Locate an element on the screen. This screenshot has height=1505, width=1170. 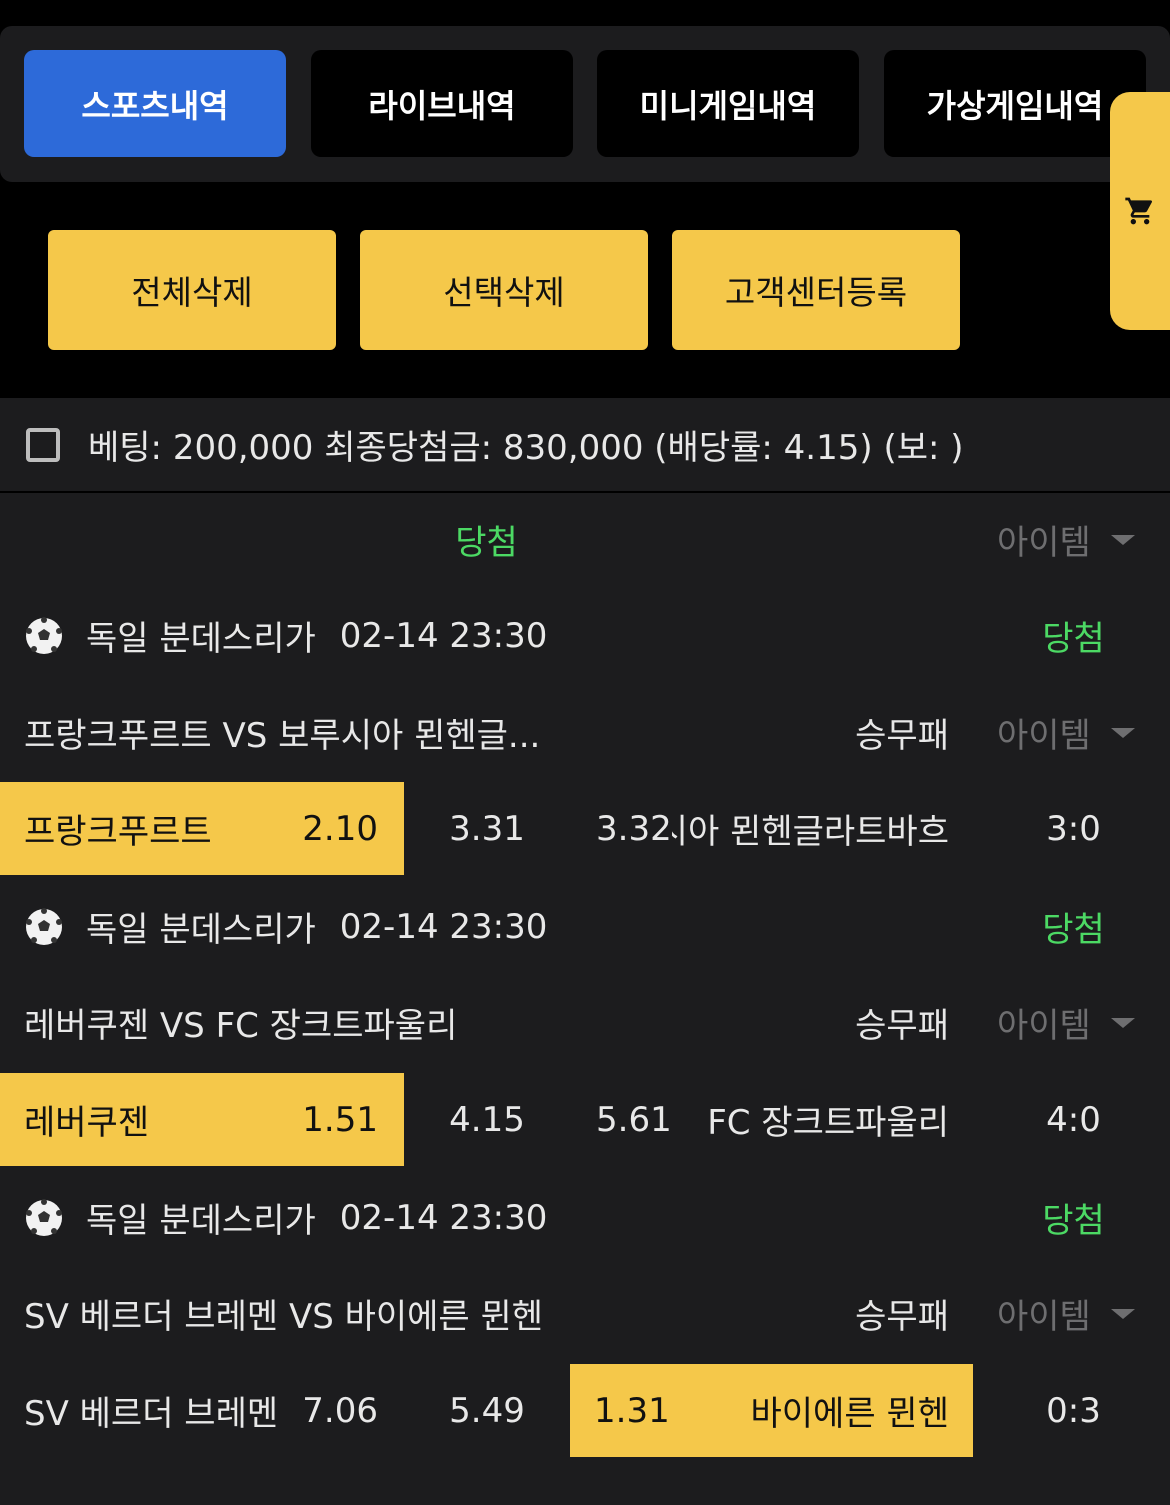
game-3-league-row: 독일 분데스리가 02-14 23:30 당첨 is located at coordinates (585, 1217).